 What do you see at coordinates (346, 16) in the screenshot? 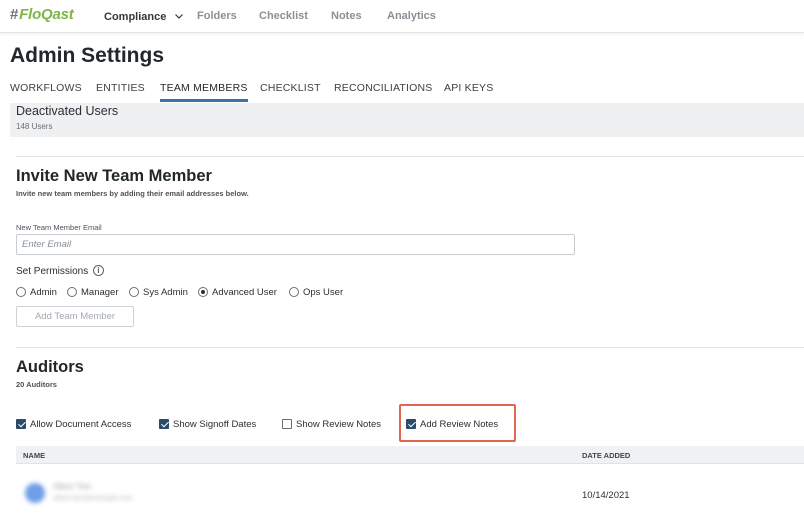
I see `nav-item-notes: Notes` at bounding box center [346, 16].